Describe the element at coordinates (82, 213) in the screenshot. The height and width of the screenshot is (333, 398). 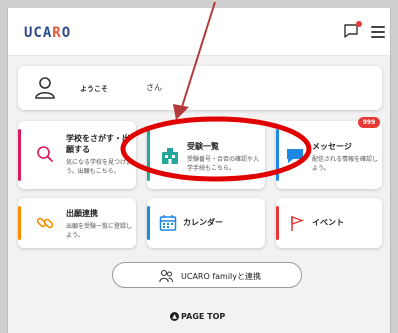
I see `tile-title: 出願連携` at that location.